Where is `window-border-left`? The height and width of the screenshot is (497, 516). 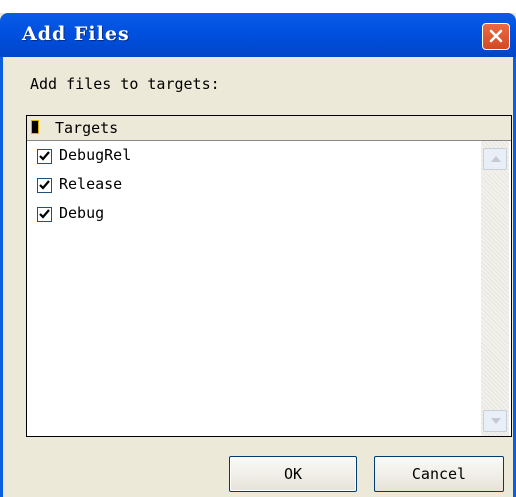
window-border-left is located at coordinates (1, 277).